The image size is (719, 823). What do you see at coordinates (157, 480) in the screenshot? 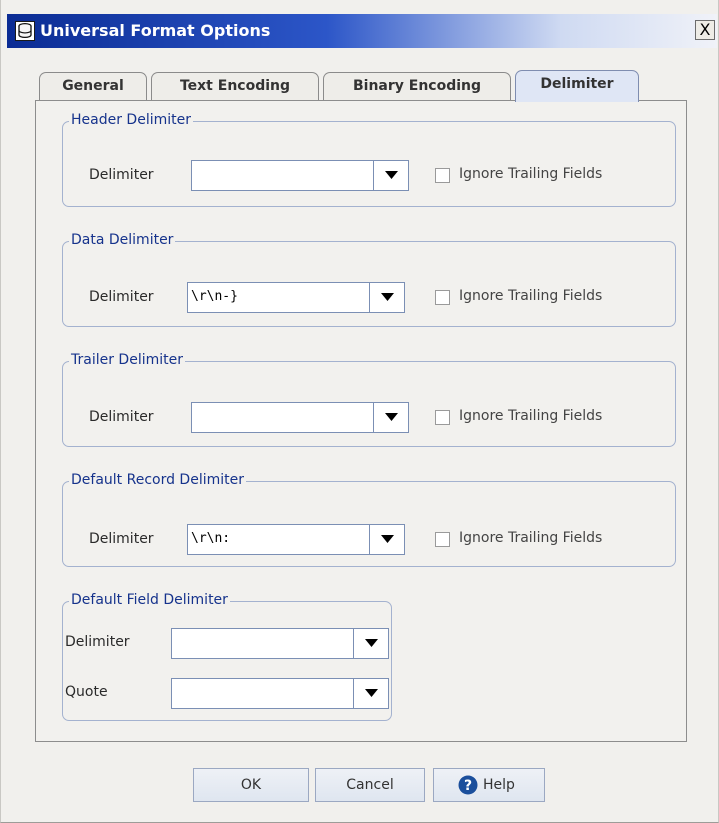
I see `group-title: Default Record Delimiter` at bounding box center [157, 480].